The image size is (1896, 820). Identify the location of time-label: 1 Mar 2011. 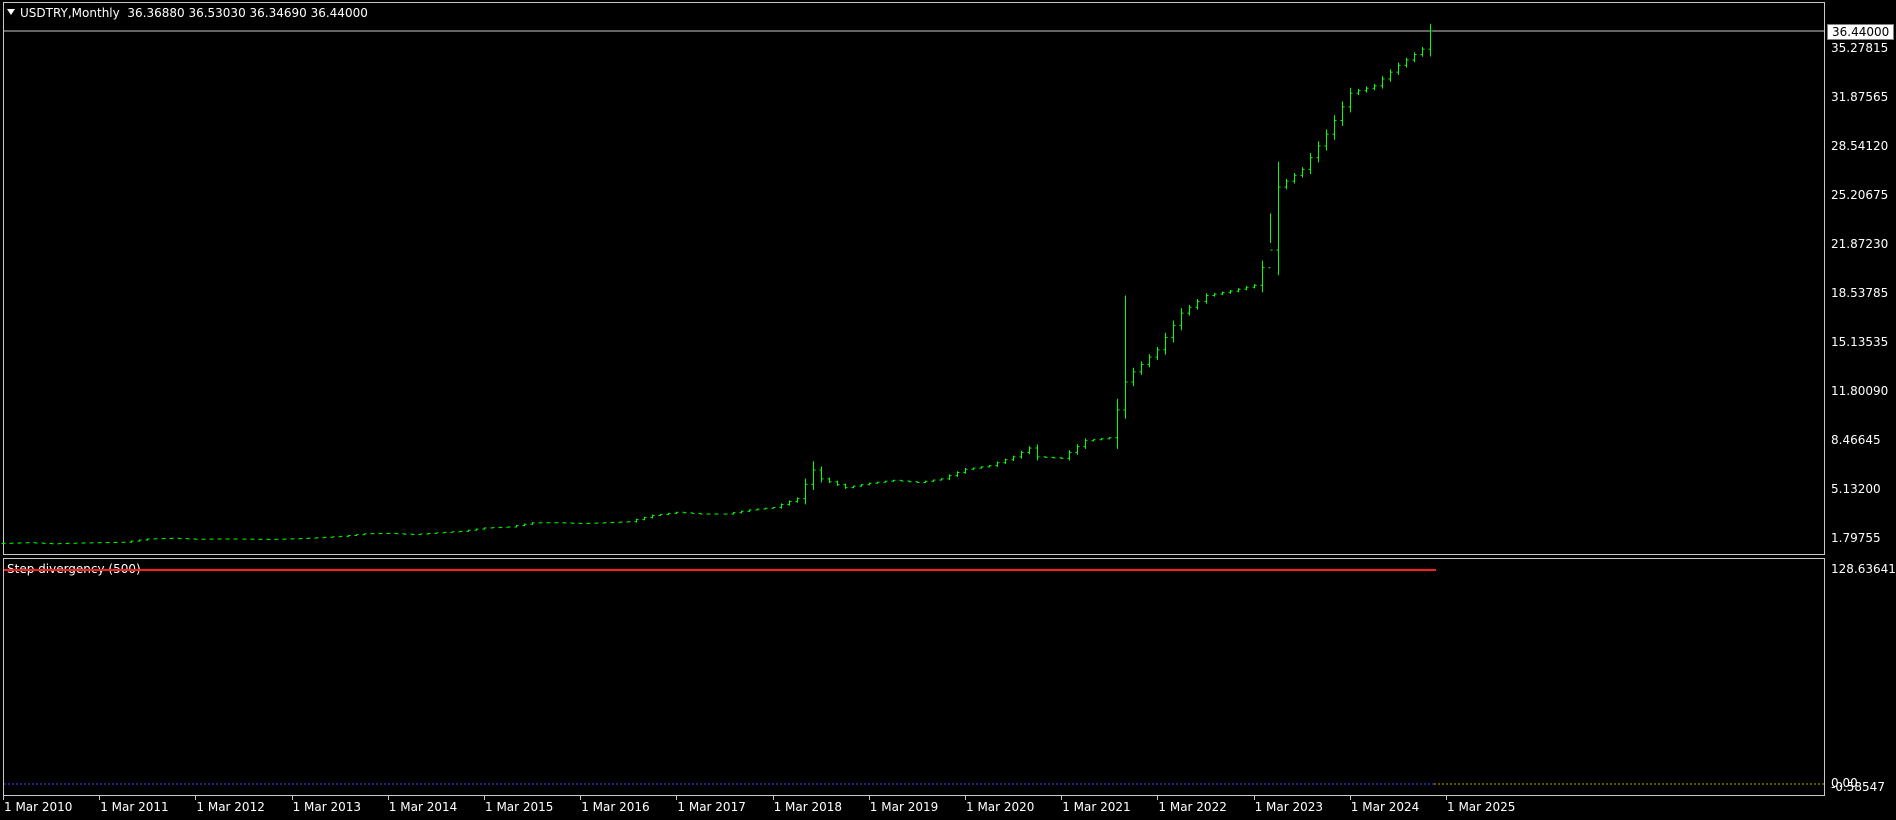
(134, 807).